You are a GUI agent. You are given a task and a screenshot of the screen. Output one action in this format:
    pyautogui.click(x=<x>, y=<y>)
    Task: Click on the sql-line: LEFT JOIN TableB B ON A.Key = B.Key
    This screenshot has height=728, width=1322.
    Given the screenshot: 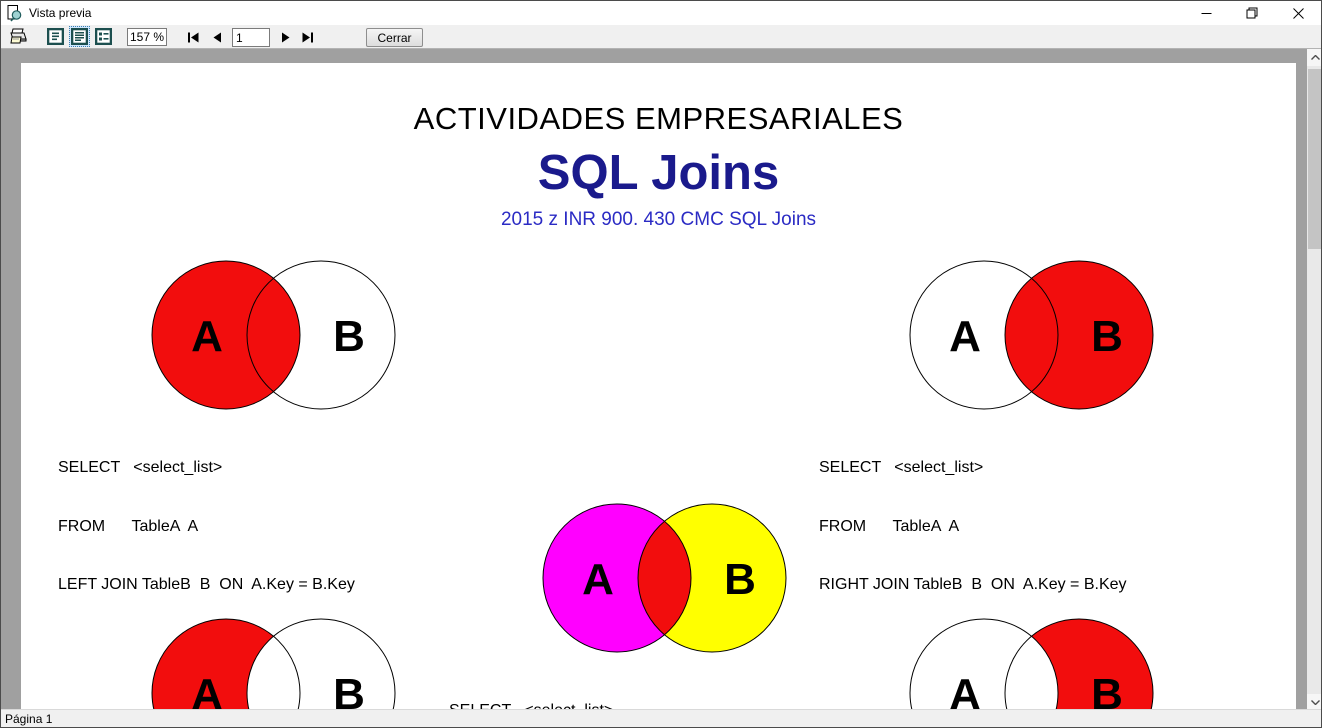 What is the action you would take?
    pyautogui.click(x=206, y=584)
    